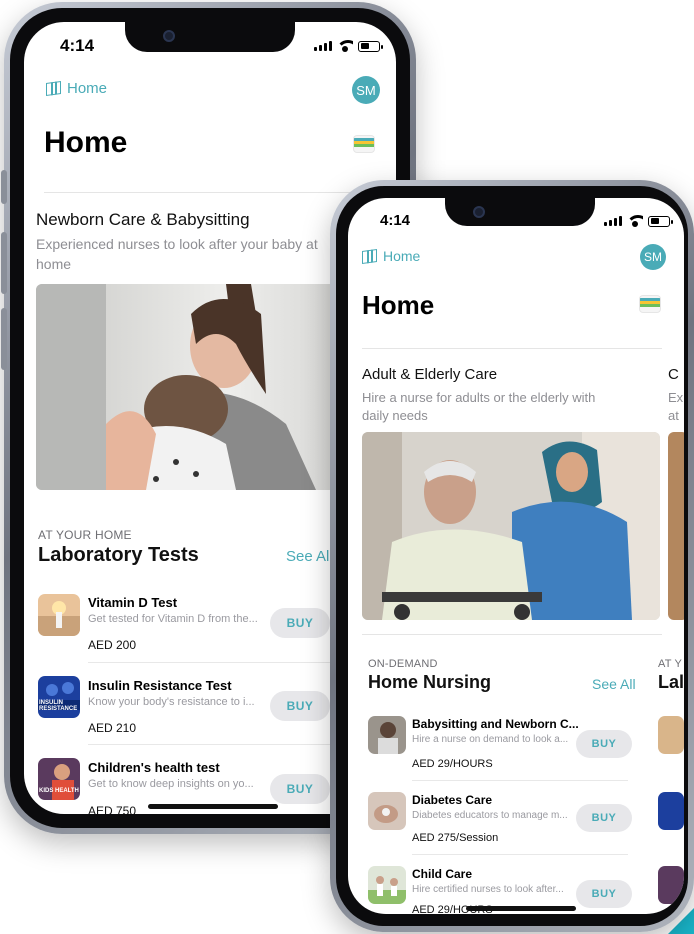 This screenshot has width=694, height=934. I want to click on item-name: Child Care, so click(442, 874).